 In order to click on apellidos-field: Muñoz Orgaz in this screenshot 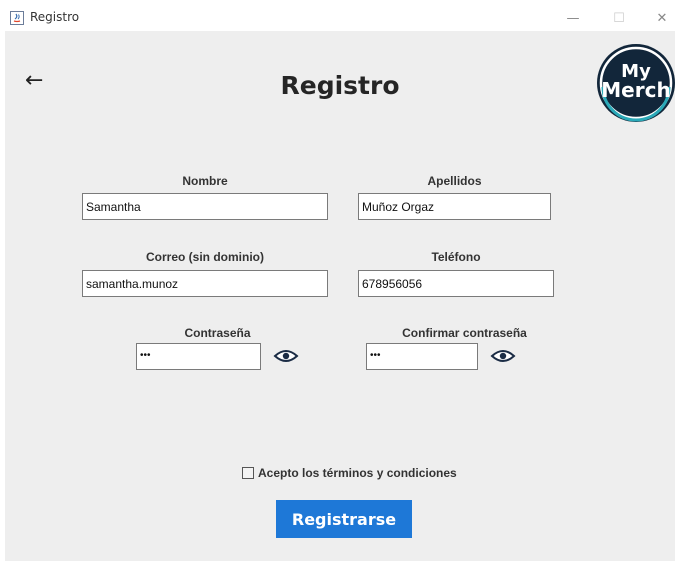, I will do `click(454, 206)`.